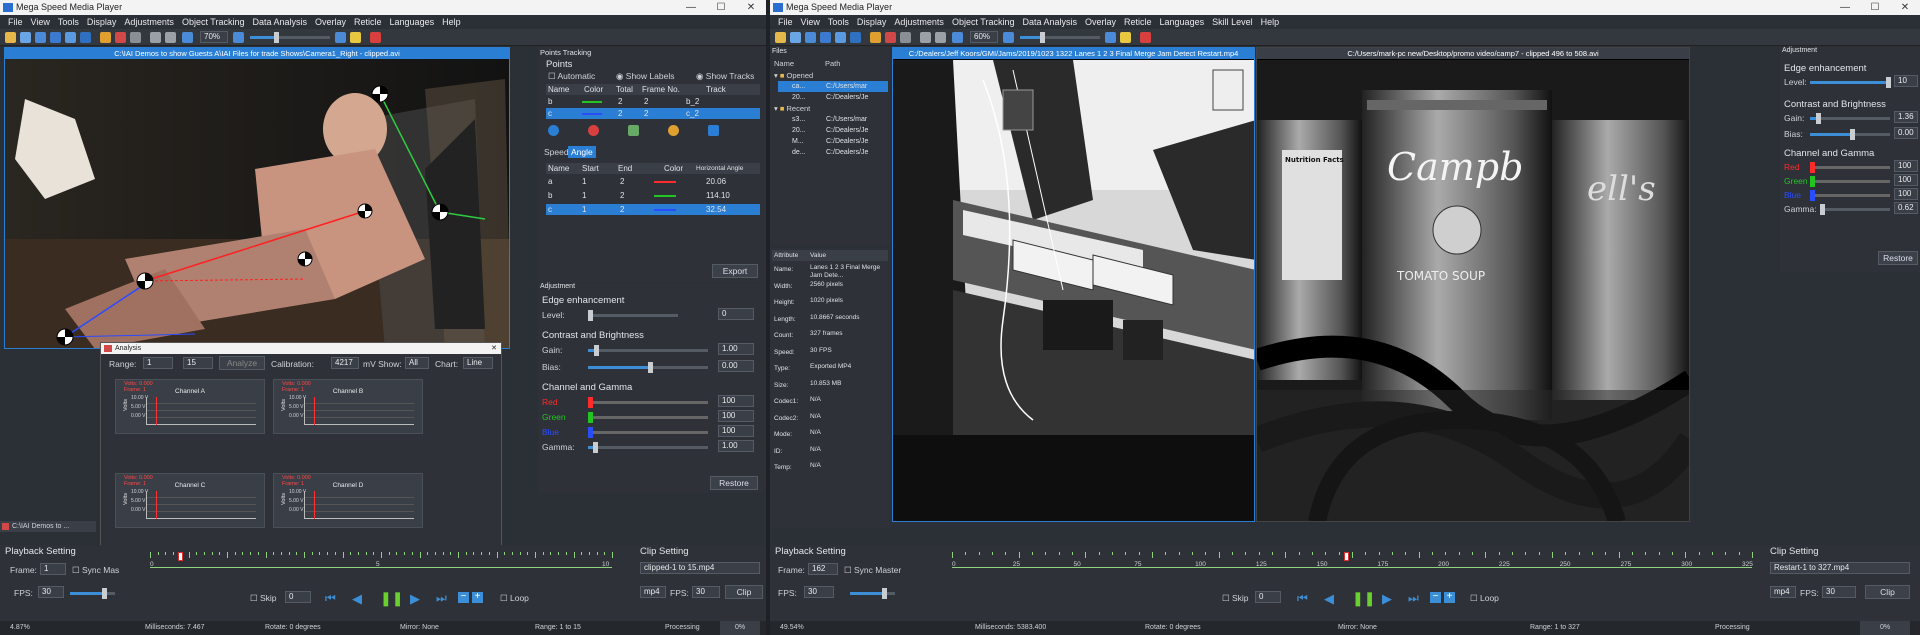  Describe the element at coordinates (149, 22) in the screenshot. I see `menu-adjustments: Adjustments` at that location.